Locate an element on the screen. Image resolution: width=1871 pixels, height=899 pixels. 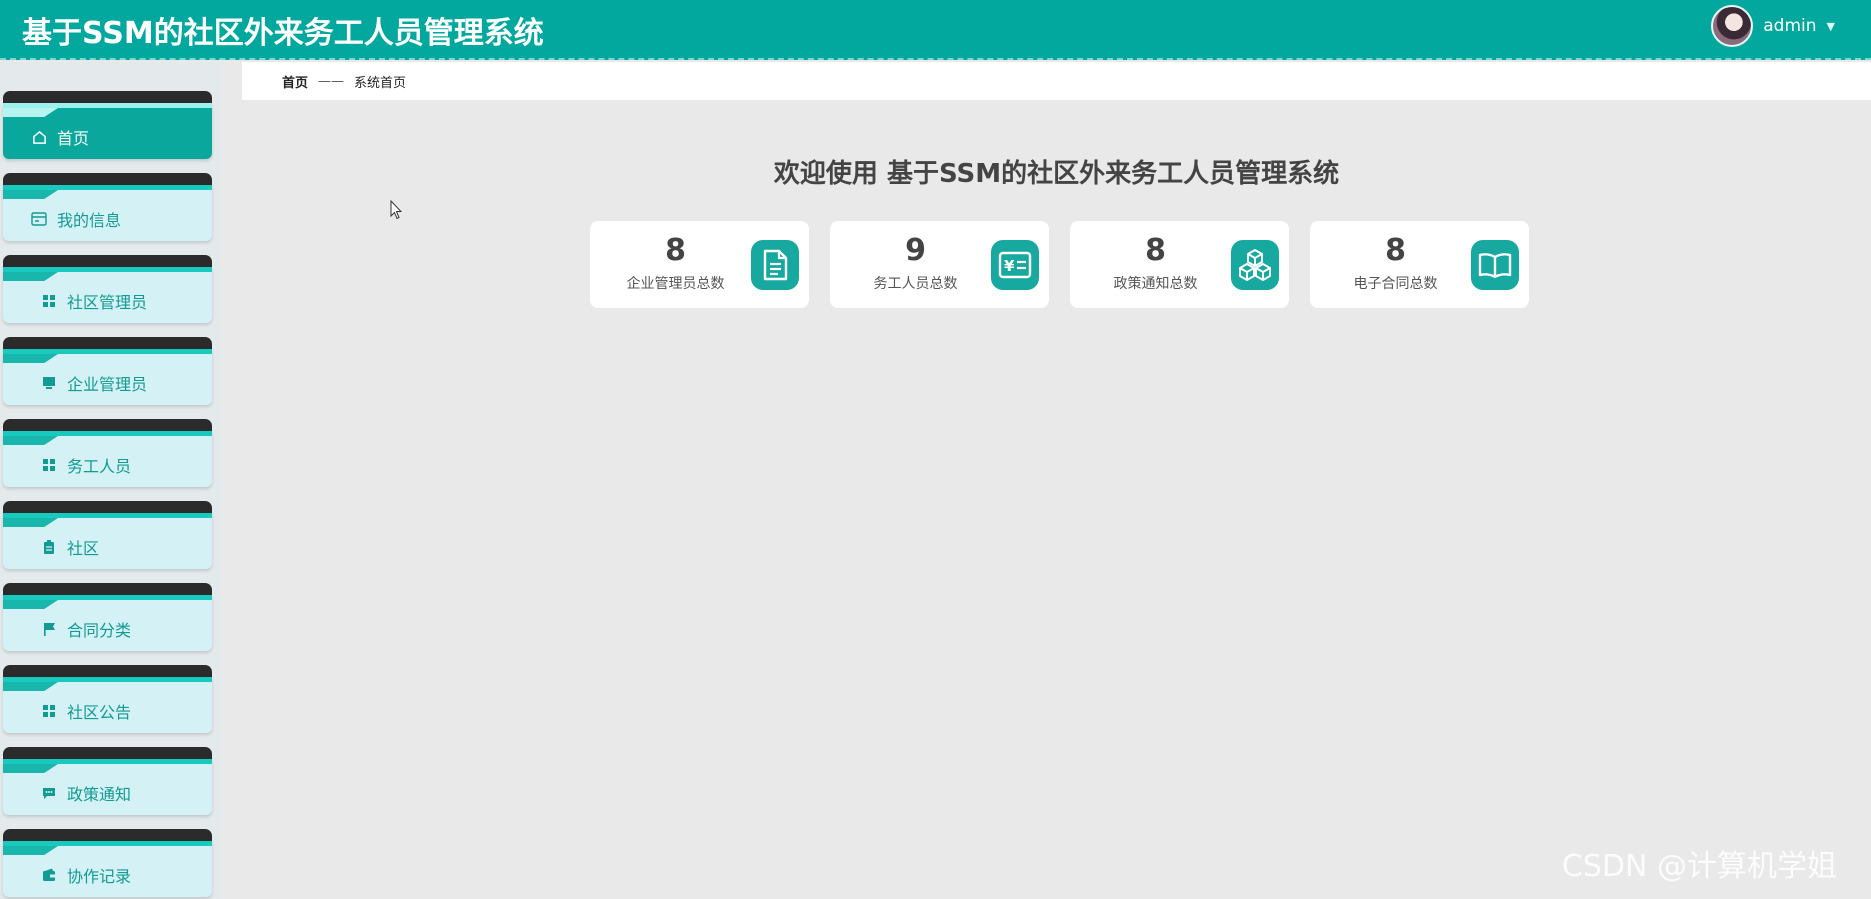
id-card-icon is located at coordinates (39, 219).